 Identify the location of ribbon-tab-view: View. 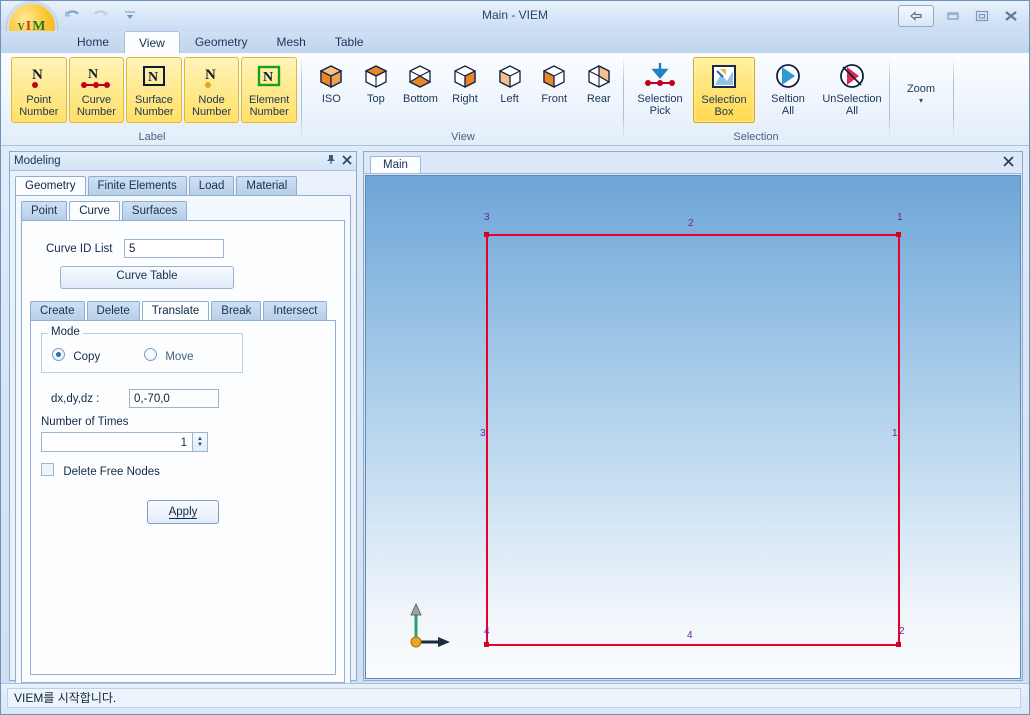
(152, 42).